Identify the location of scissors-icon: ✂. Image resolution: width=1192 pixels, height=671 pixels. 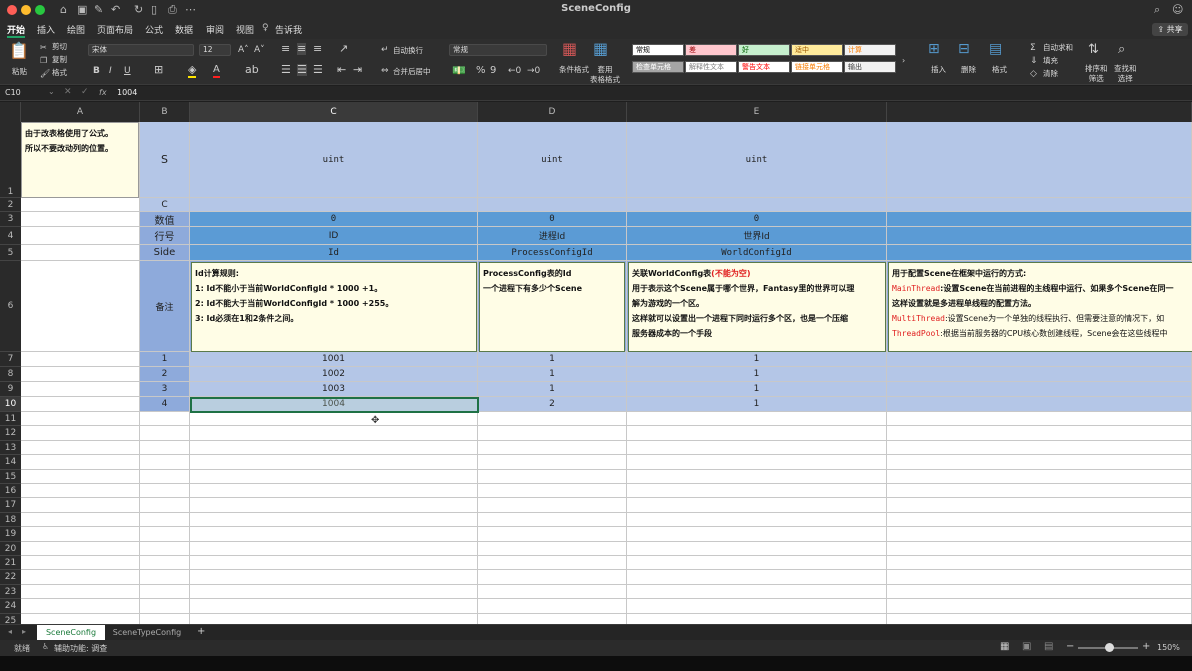
(43, 48).